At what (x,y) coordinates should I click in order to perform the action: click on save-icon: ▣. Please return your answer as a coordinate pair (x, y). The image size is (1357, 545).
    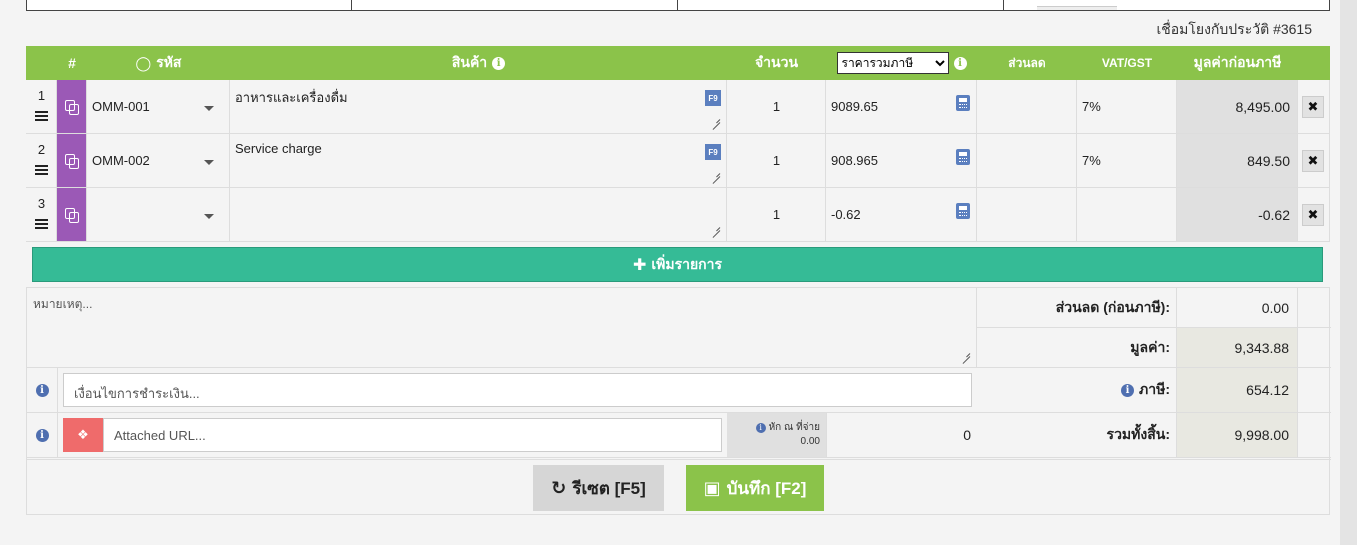
    Looking at the image, I should click on (712, 487).